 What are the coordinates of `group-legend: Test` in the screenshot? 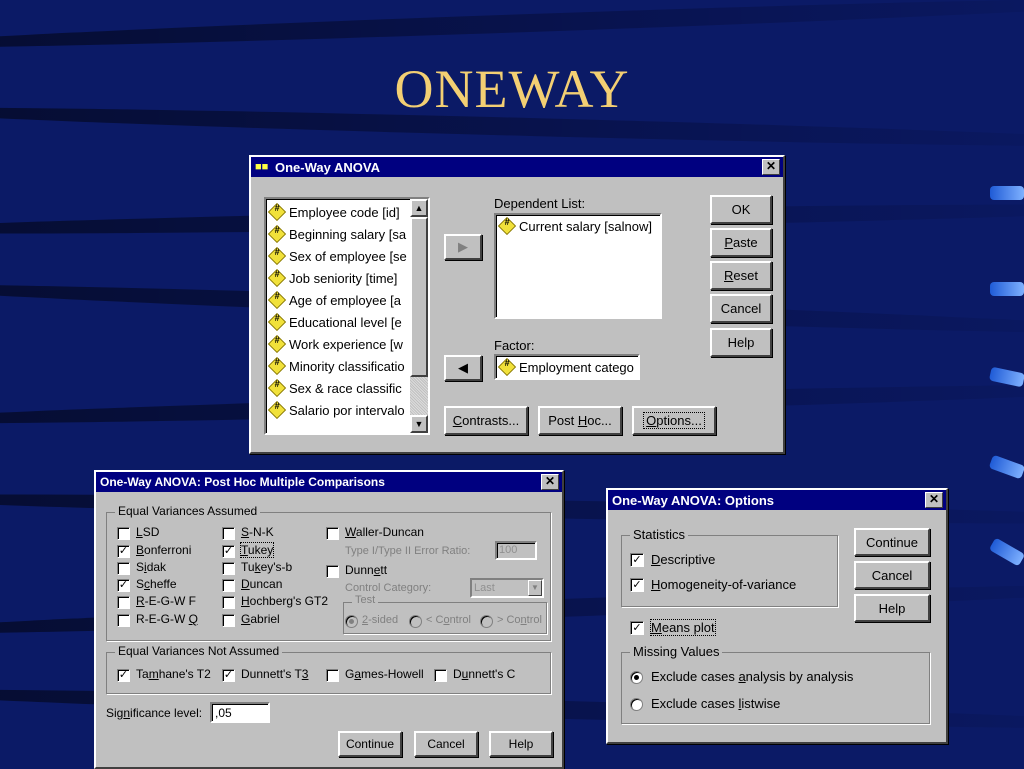 It's located at (365, 600).